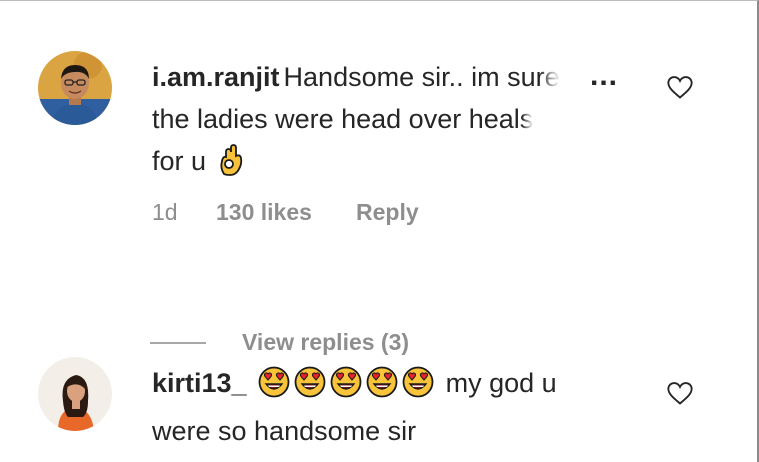  Describe the element at coordinates (178, 342) in the screenshot. I see `replies-divider` at that location.